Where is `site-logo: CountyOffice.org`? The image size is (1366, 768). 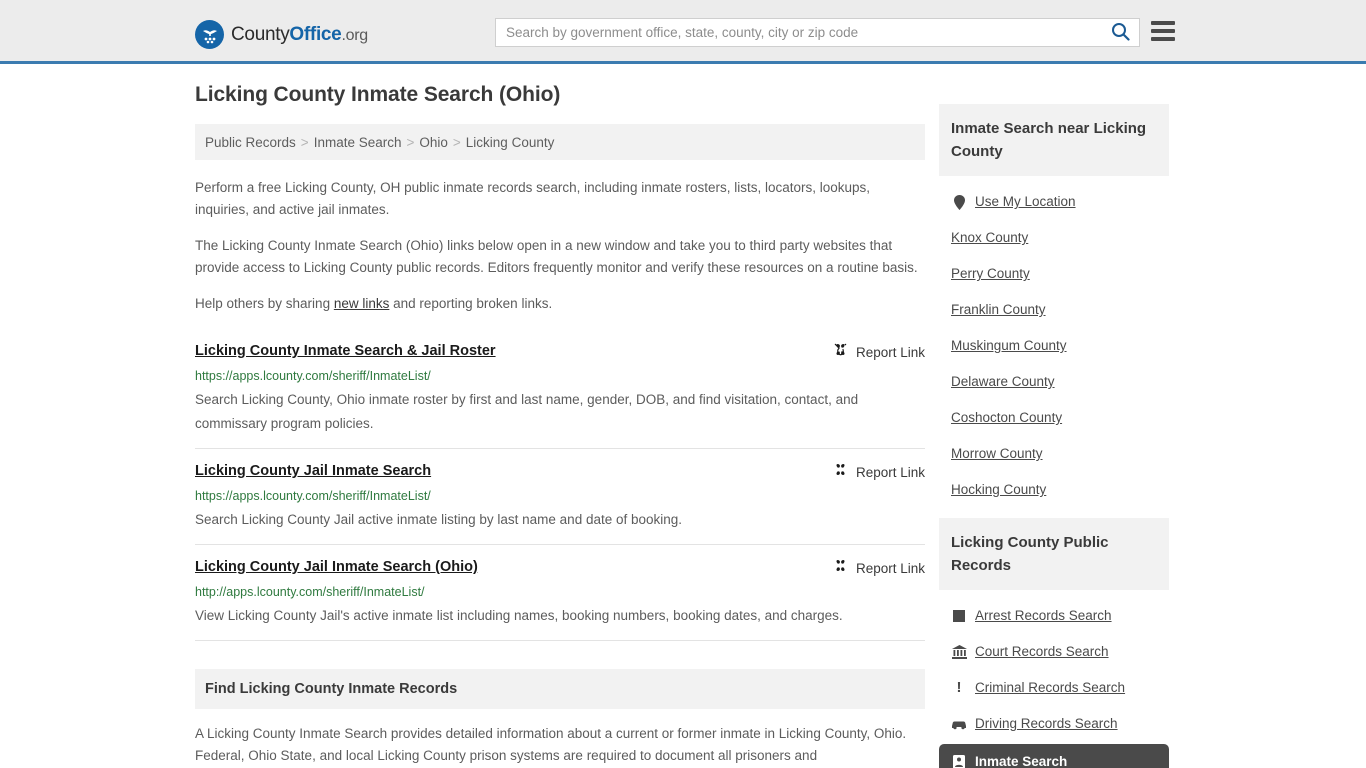 site-logo: CountyOffice.org is located at coordinates (281, 34).